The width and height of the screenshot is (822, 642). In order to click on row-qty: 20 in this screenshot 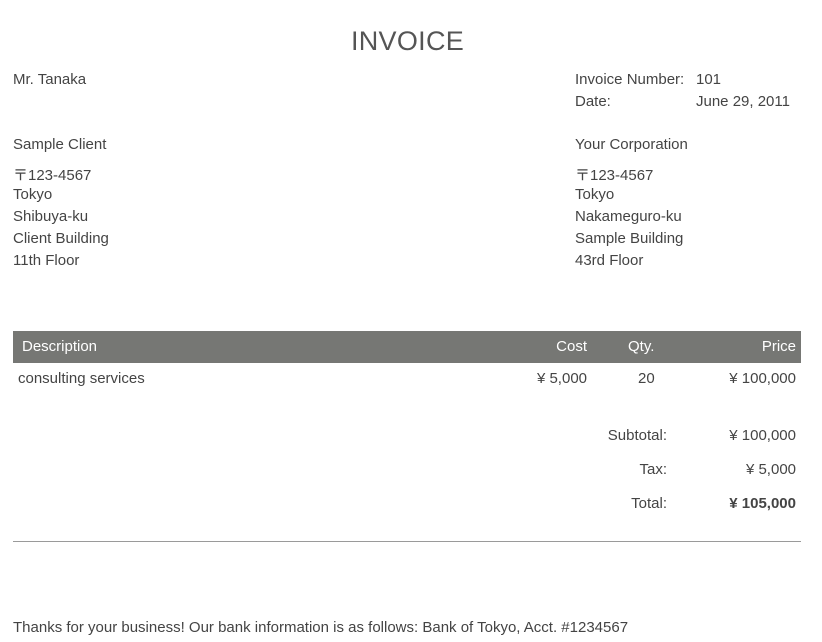, I will do `click(646, 378)`.